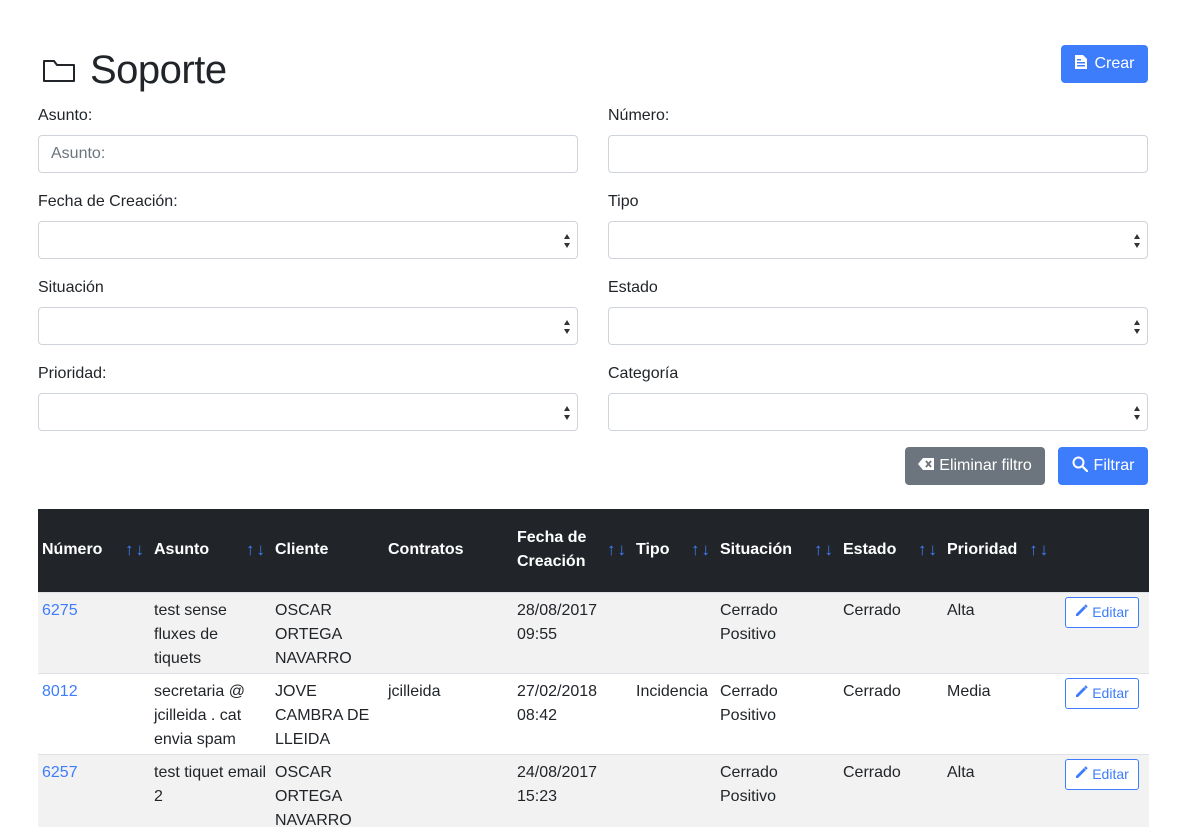 The width and height of the screenshot is (1199, 827). I want to click on situacion-field-group: Situación, so click(308, 310).